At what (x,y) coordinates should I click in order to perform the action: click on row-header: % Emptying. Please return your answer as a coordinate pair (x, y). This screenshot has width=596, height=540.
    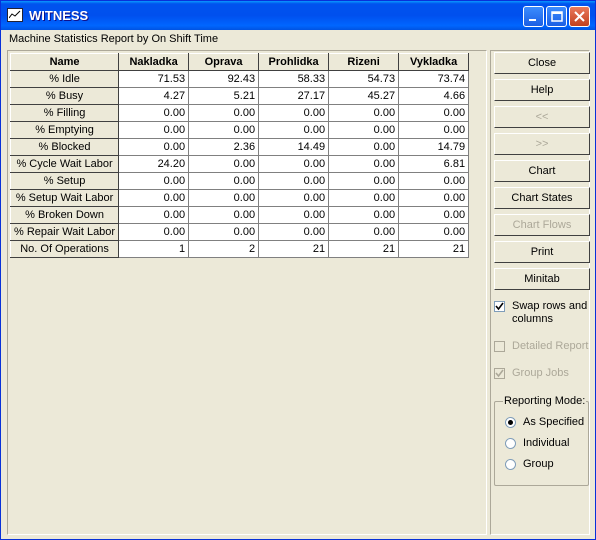
    Looking at the image, I should click on (64, 130).